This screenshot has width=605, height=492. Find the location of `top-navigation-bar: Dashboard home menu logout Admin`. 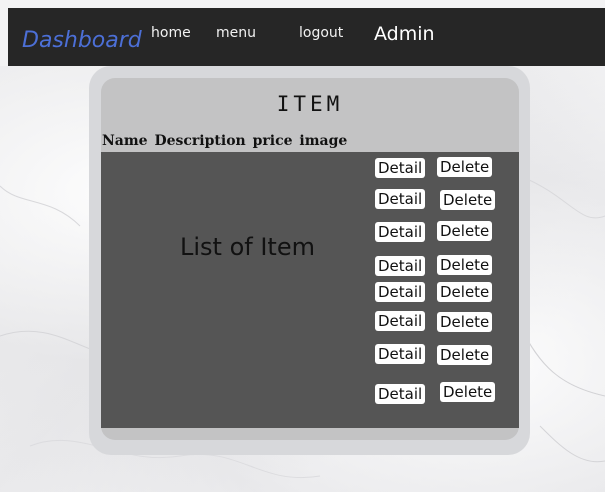

top-navigation-bar: Dashboard home menu logout Admin is located at coordinates (306, 37).